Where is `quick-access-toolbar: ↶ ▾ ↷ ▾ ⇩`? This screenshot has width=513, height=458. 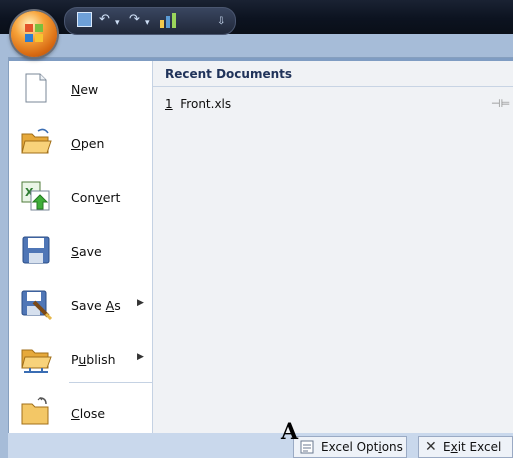
quick-access-toolbar: ↶ ▾ ↷ ▾ ⇩ is located at coordinates (150, 21).